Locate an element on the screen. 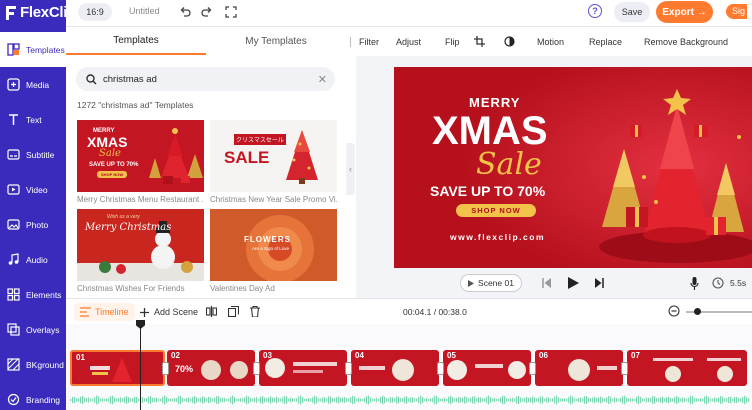  playback-time: 00:04.1 / 00:38.0 is located at coordinates (435, 312).